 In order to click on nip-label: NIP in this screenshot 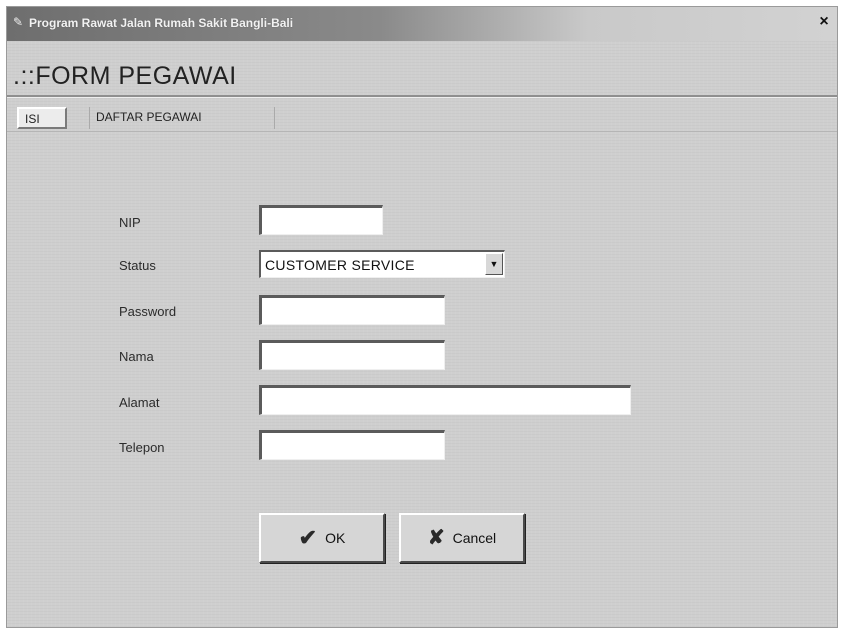, I will do `click(130, 222)`.